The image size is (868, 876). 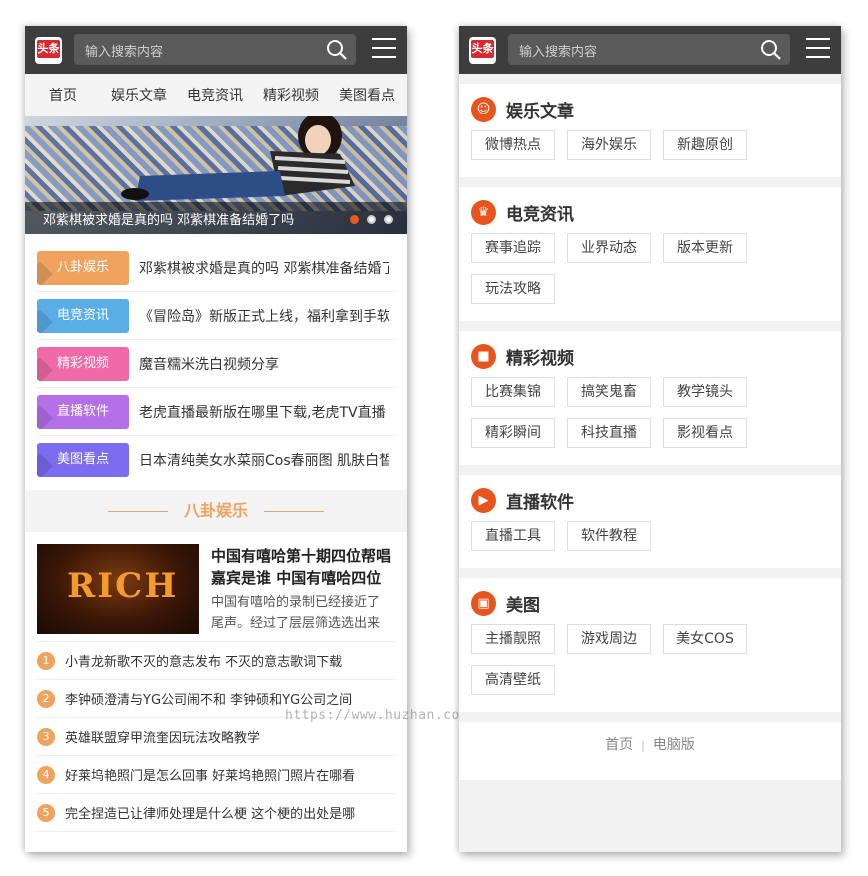 I want to click on image-icon: ▣, so click(x=483, y=603).